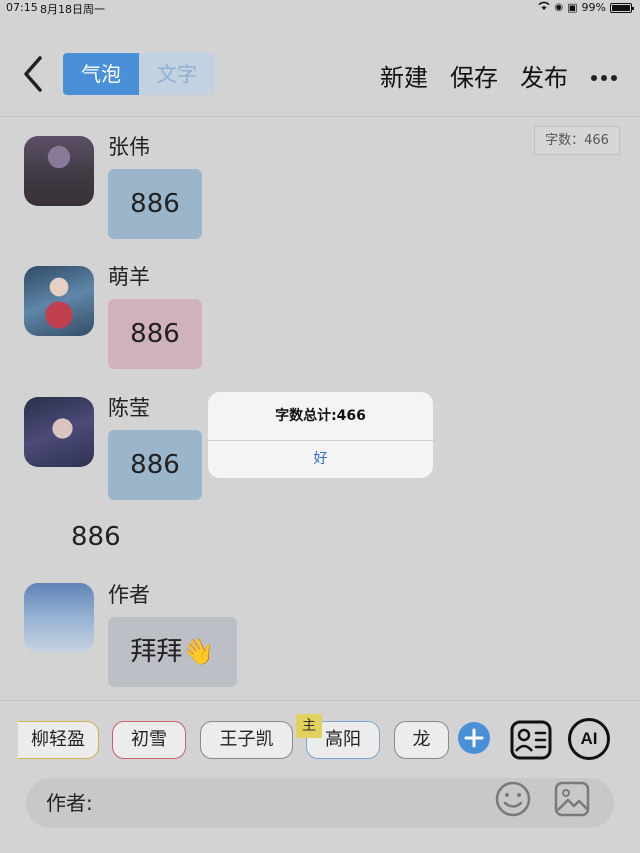 The width and height of the screenshot is (640, 853). Describe the element at coordinates (309, 726) in the screenshot. I see `main-character-tag: 主` at that location.